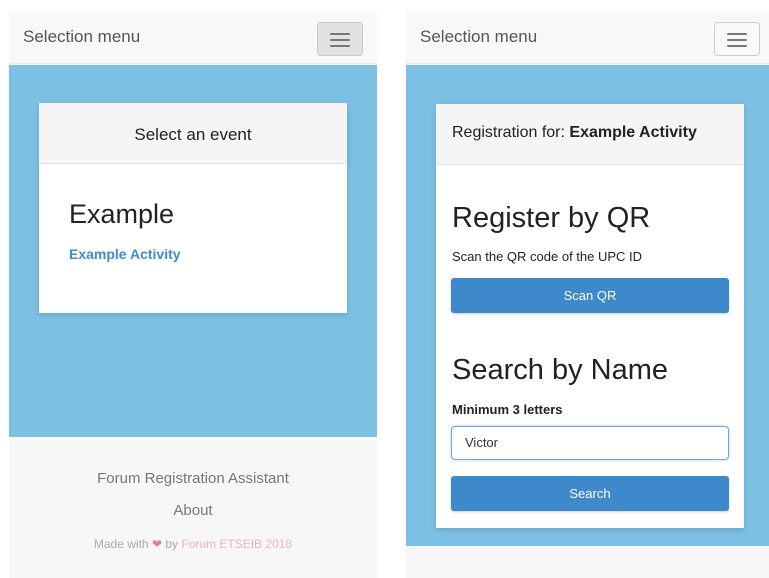 This screenshot has height=578, width=769. What do you see at coordinates (560, 370) in the screenshot?
I see `search-by-name-heading: Search by Name` at bounding box center [560, 370].